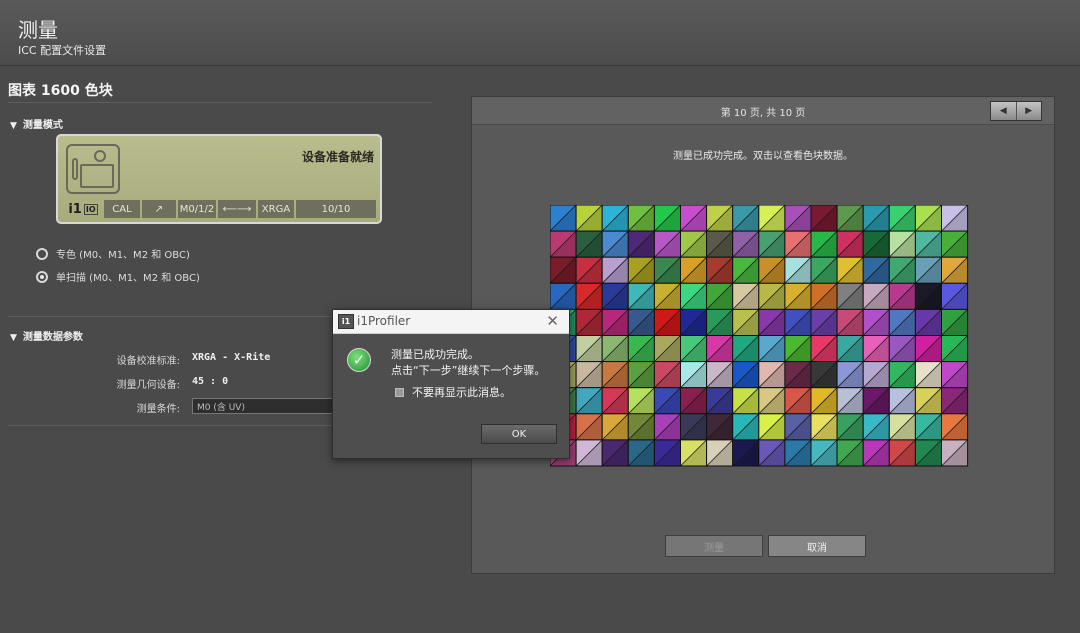  What do you see at coordinates (453, 392) in the screenshot?
I see `dont-show-again-checkbox: 不要再显示此消息。` at bounding box center [453, 392].